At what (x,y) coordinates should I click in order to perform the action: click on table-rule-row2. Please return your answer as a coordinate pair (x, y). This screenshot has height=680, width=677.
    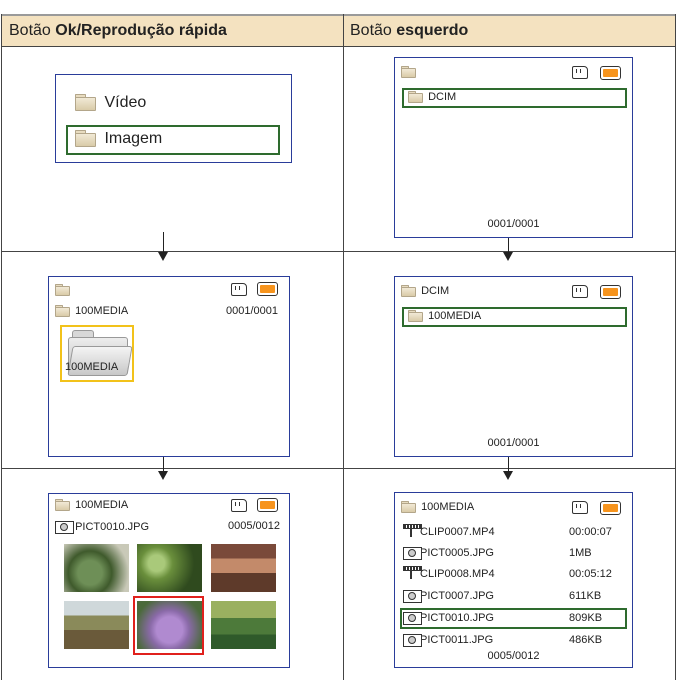
    Looking at the image, I should click on (338, 468).